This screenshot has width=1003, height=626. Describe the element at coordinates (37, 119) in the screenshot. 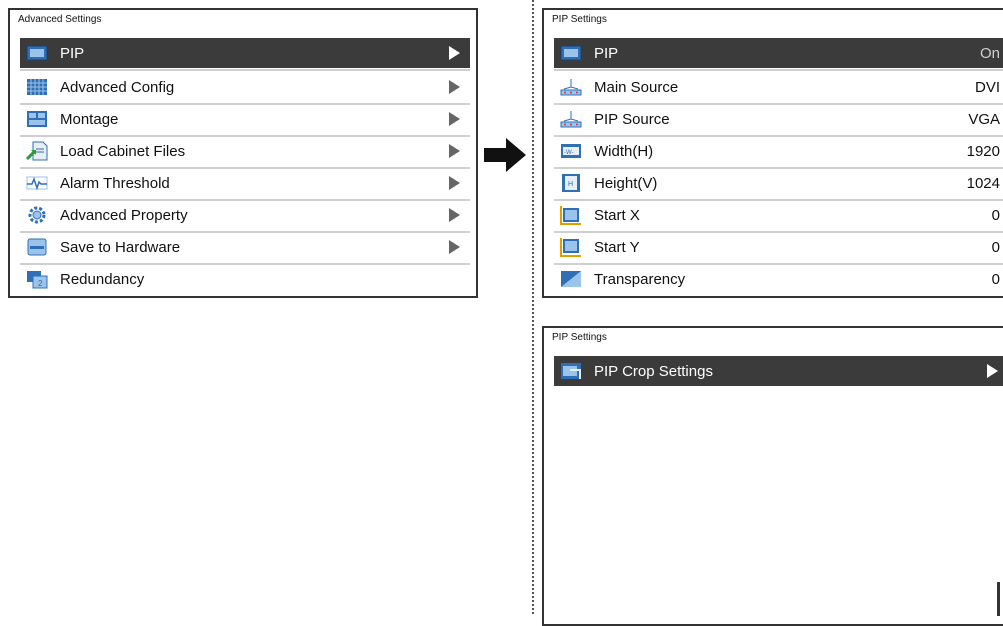

I see `montage-icon` at that location.